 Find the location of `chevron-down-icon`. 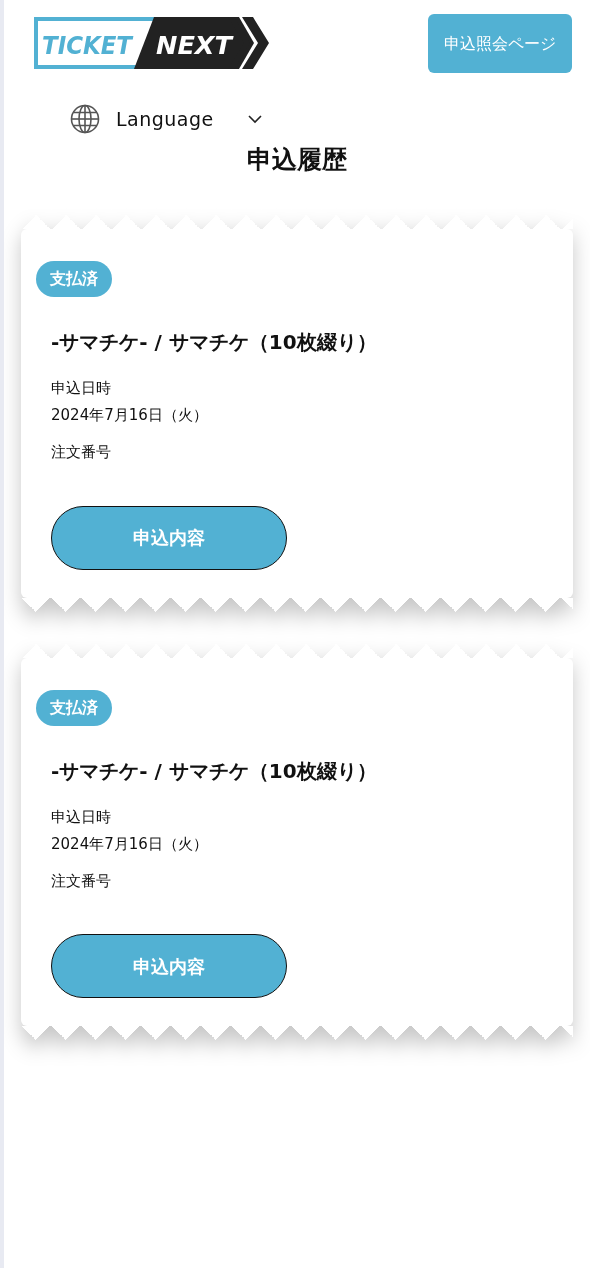

chevron-down-icon is located at coordinates (254, 119).